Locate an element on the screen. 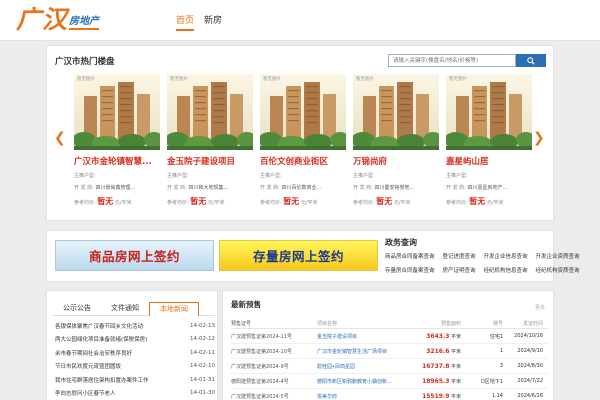 The image size is (600, 400). carousel-prev-button: ❮ is located at coordinates (60, 138).